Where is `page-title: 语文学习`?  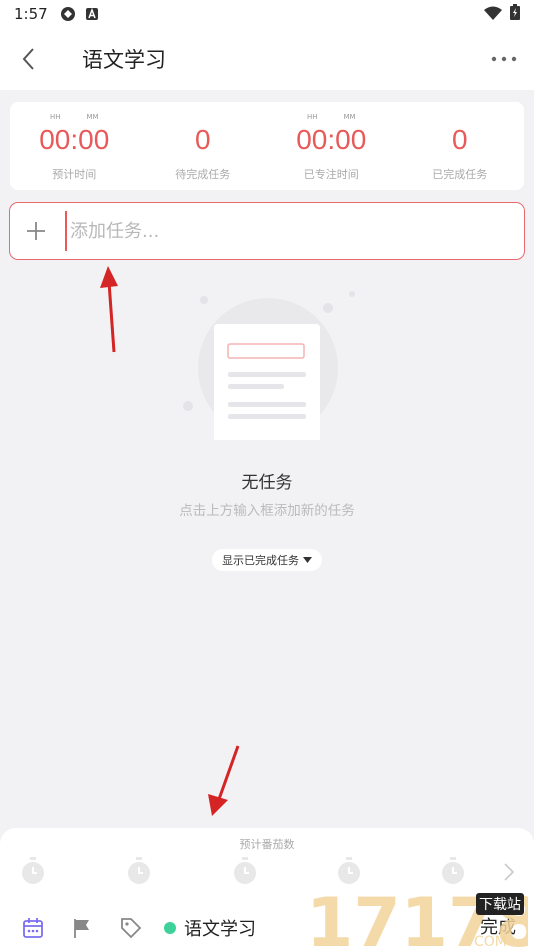
page-title: 语文学习 is located at coordinates (124, 60).